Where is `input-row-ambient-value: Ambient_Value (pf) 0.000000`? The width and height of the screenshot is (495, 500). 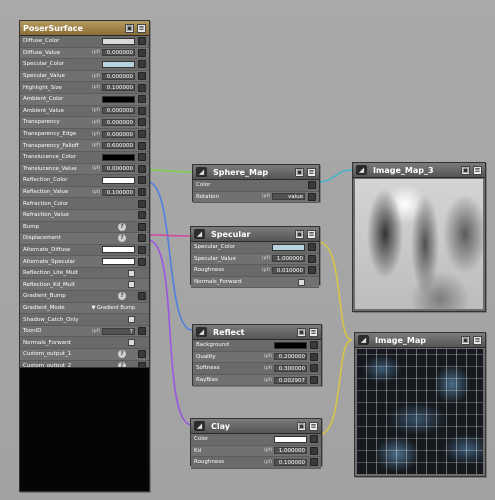
input-row-ambient-value: Ambient_Value (pf) 0.000000 is located at coordinates (84, 111).